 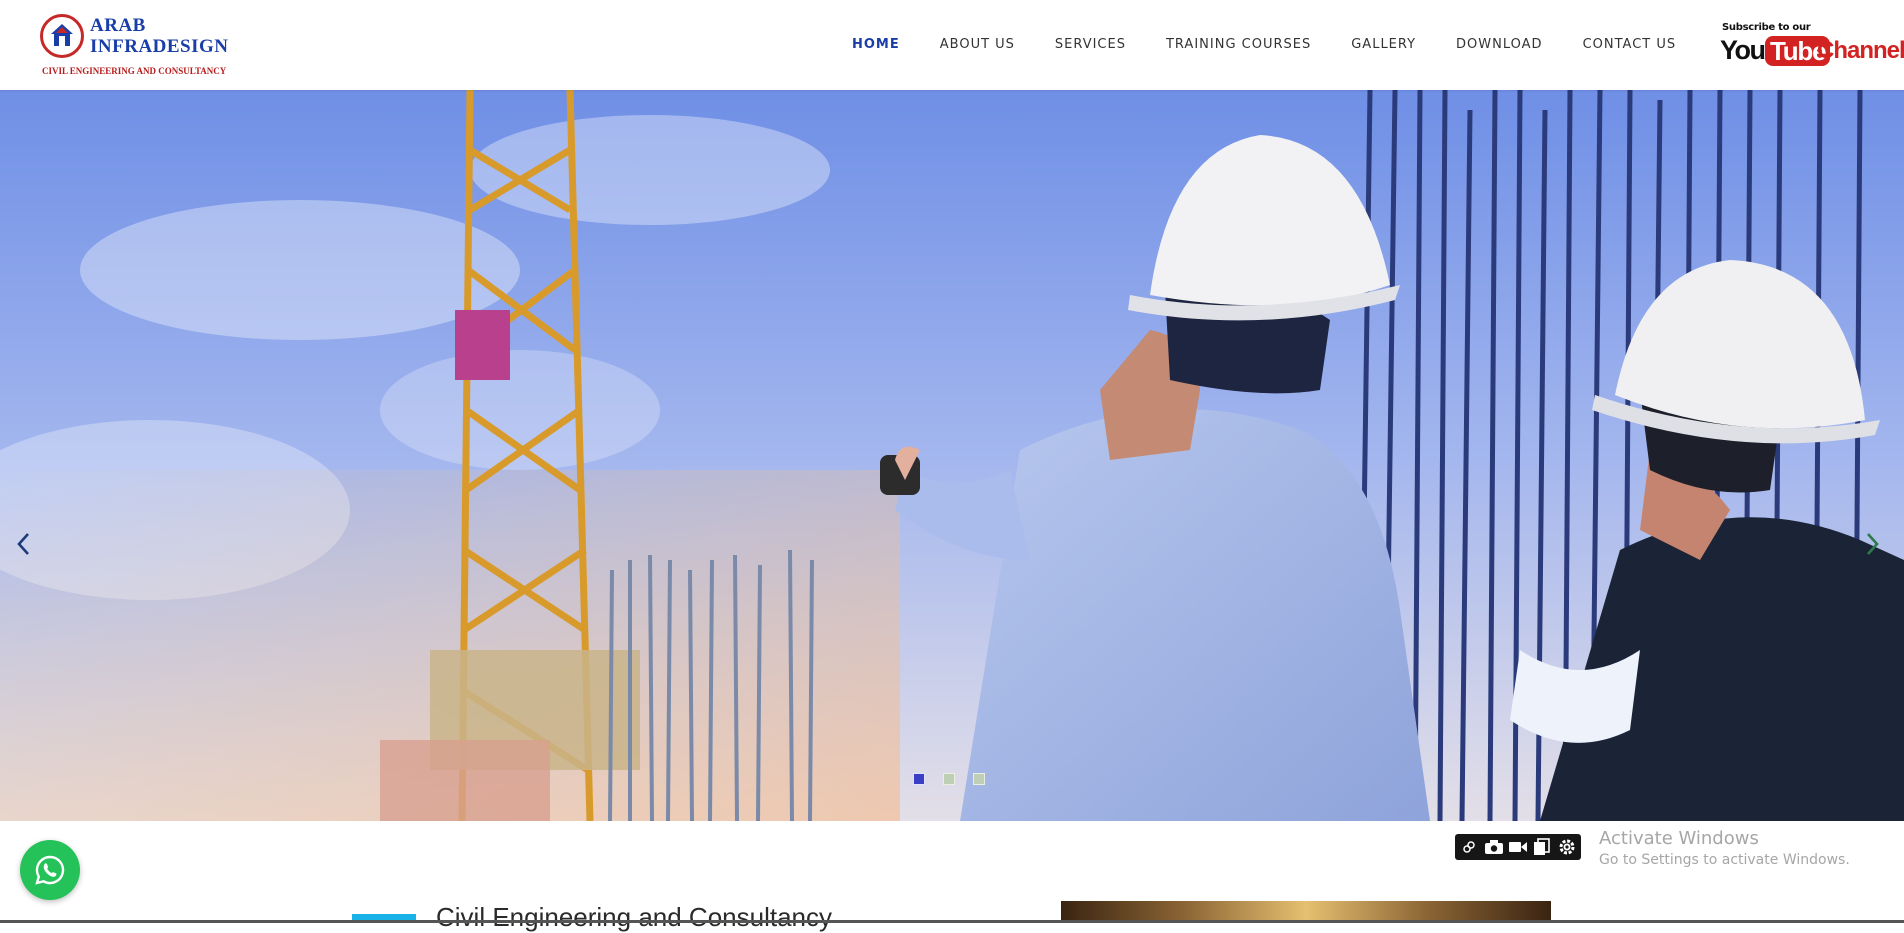 What do you see at coordinates (1766, 27) in the screenshot?
I see `youtube-subscribe-text: Subscribe to our` at bounding box center [1766, 27].